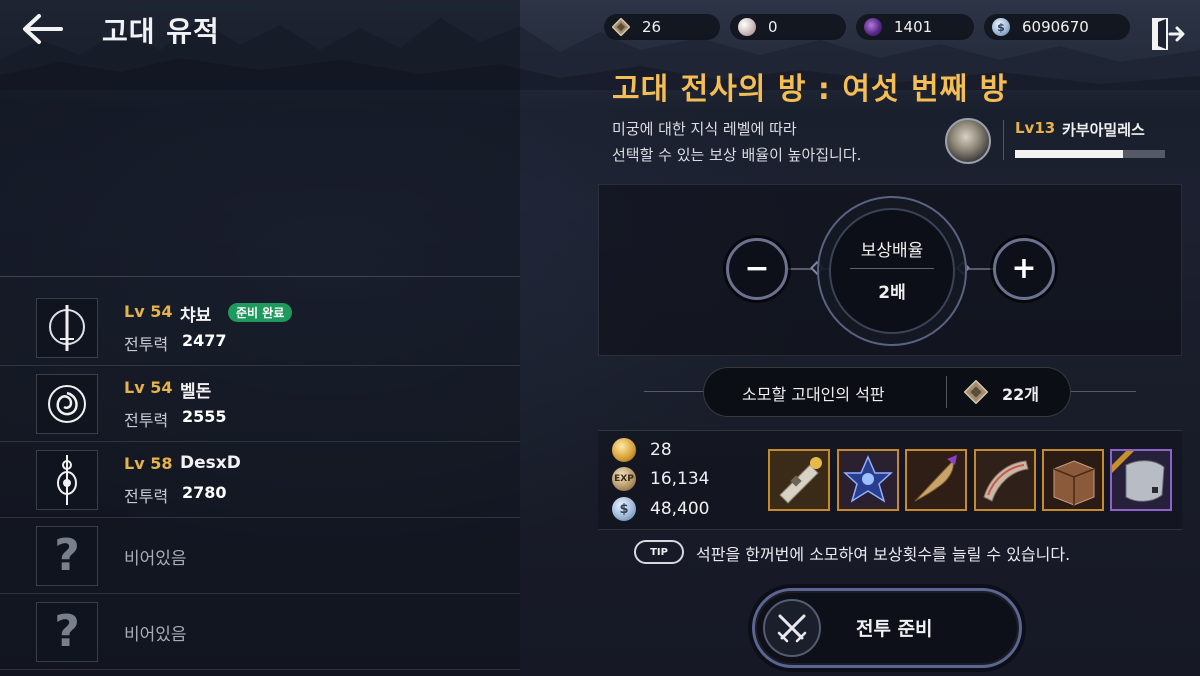 Image resolution: width=1200 pixels, height=676 pixels. Describe the element at coordinates (704, 129) in the screenshot. I see `room-description-line: 미궁에 대한 지식 레벨에 따라` at that location.